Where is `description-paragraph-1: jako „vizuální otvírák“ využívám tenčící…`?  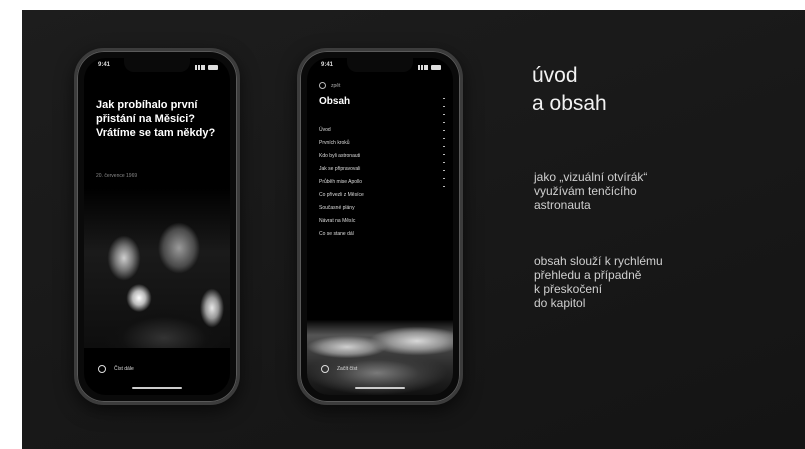 description-paragraph-1: jako „vizuální otvírák“ využívám tenčící… is located at coordinates (591, 191).